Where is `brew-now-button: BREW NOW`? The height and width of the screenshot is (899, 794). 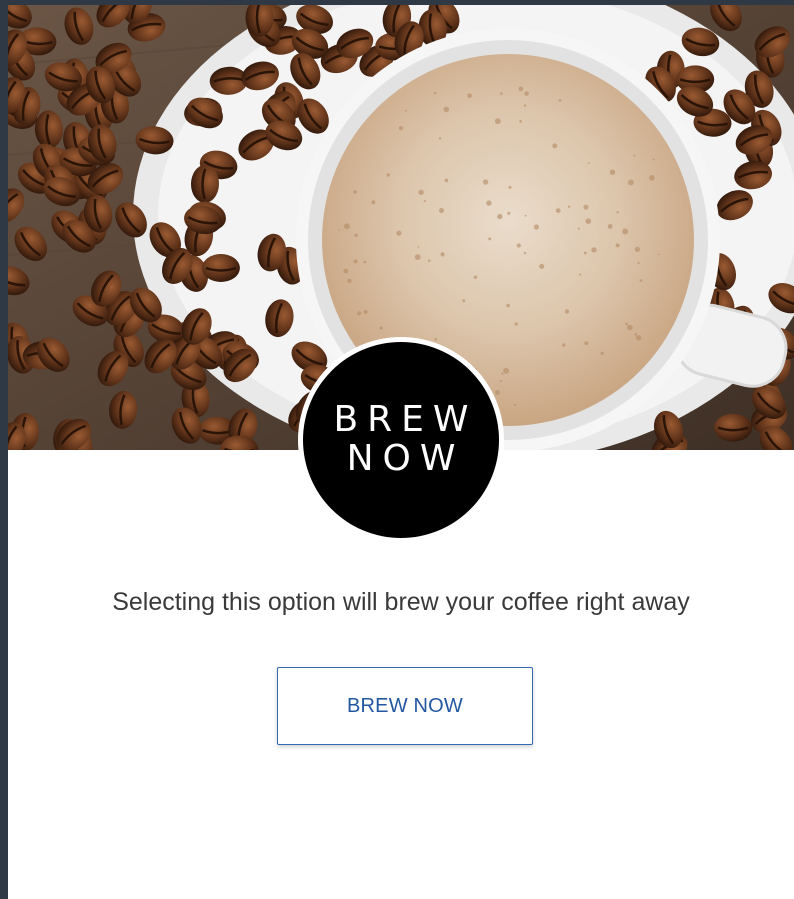 brew-now-button: BREW NOW is located at coordinates (405, 706).